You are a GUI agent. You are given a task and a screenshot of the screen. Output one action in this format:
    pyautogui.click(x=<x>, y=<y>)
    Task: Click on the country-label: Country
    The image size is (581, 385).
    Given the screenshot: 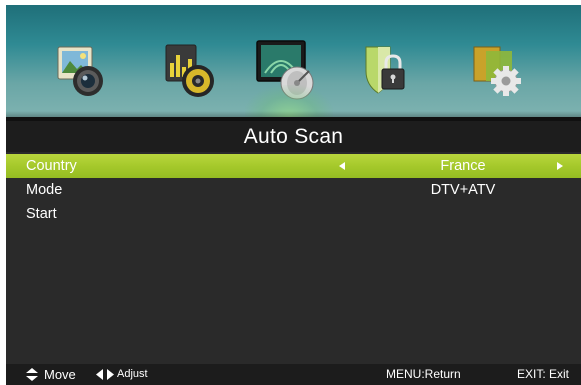 What is the action you would take?
    pyautogui.click(x=51, y=166)
    